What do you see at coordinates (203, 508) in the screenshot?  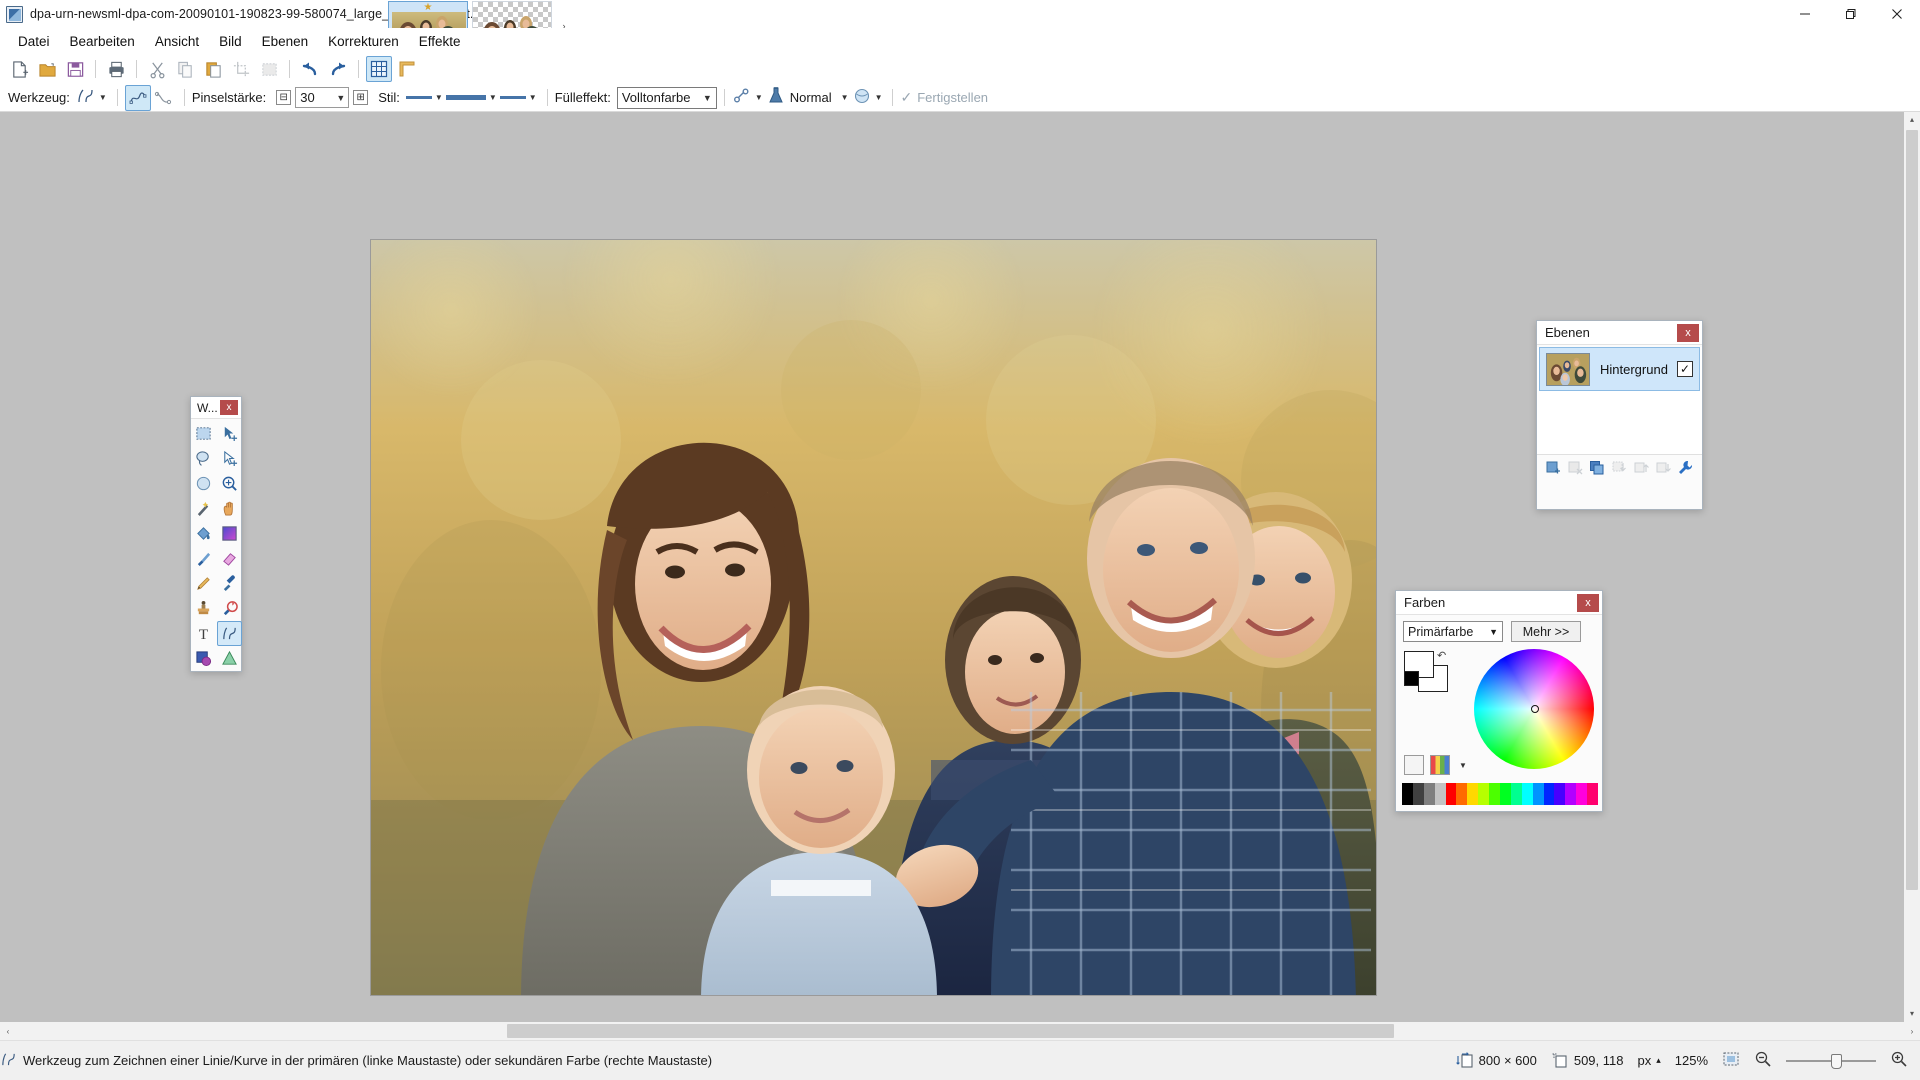 I see `tool-magic-wand` at bounding box center [203, 508].